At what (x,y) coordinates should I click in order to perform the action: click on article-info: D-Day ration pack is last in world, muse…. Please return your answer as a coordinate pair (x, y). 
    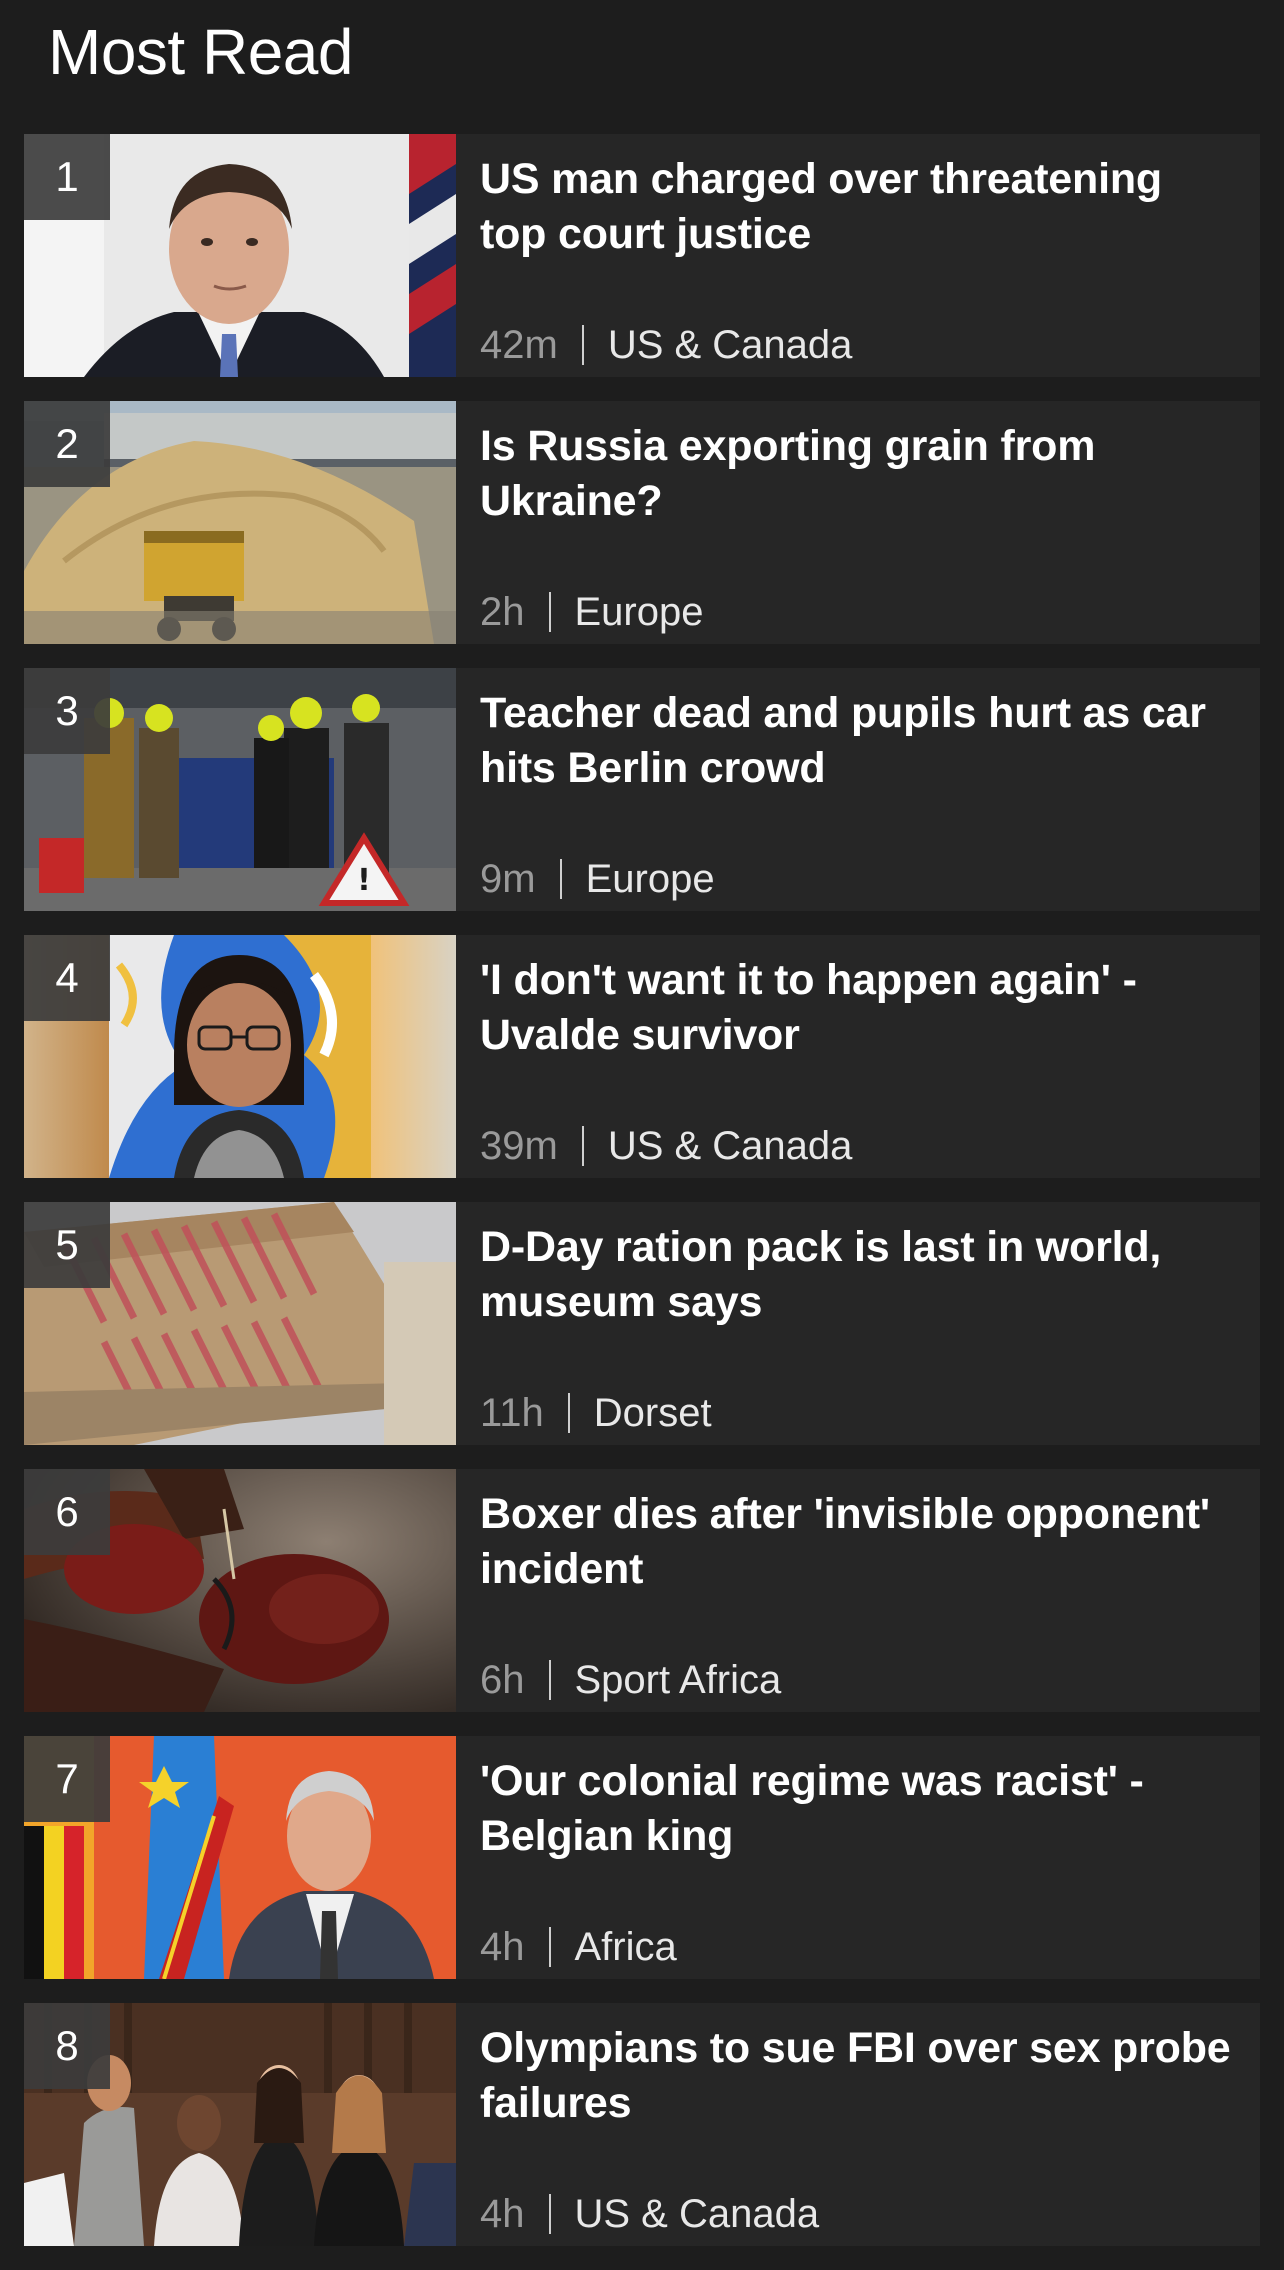
    Looking at the image, I should click on (858, 1323).